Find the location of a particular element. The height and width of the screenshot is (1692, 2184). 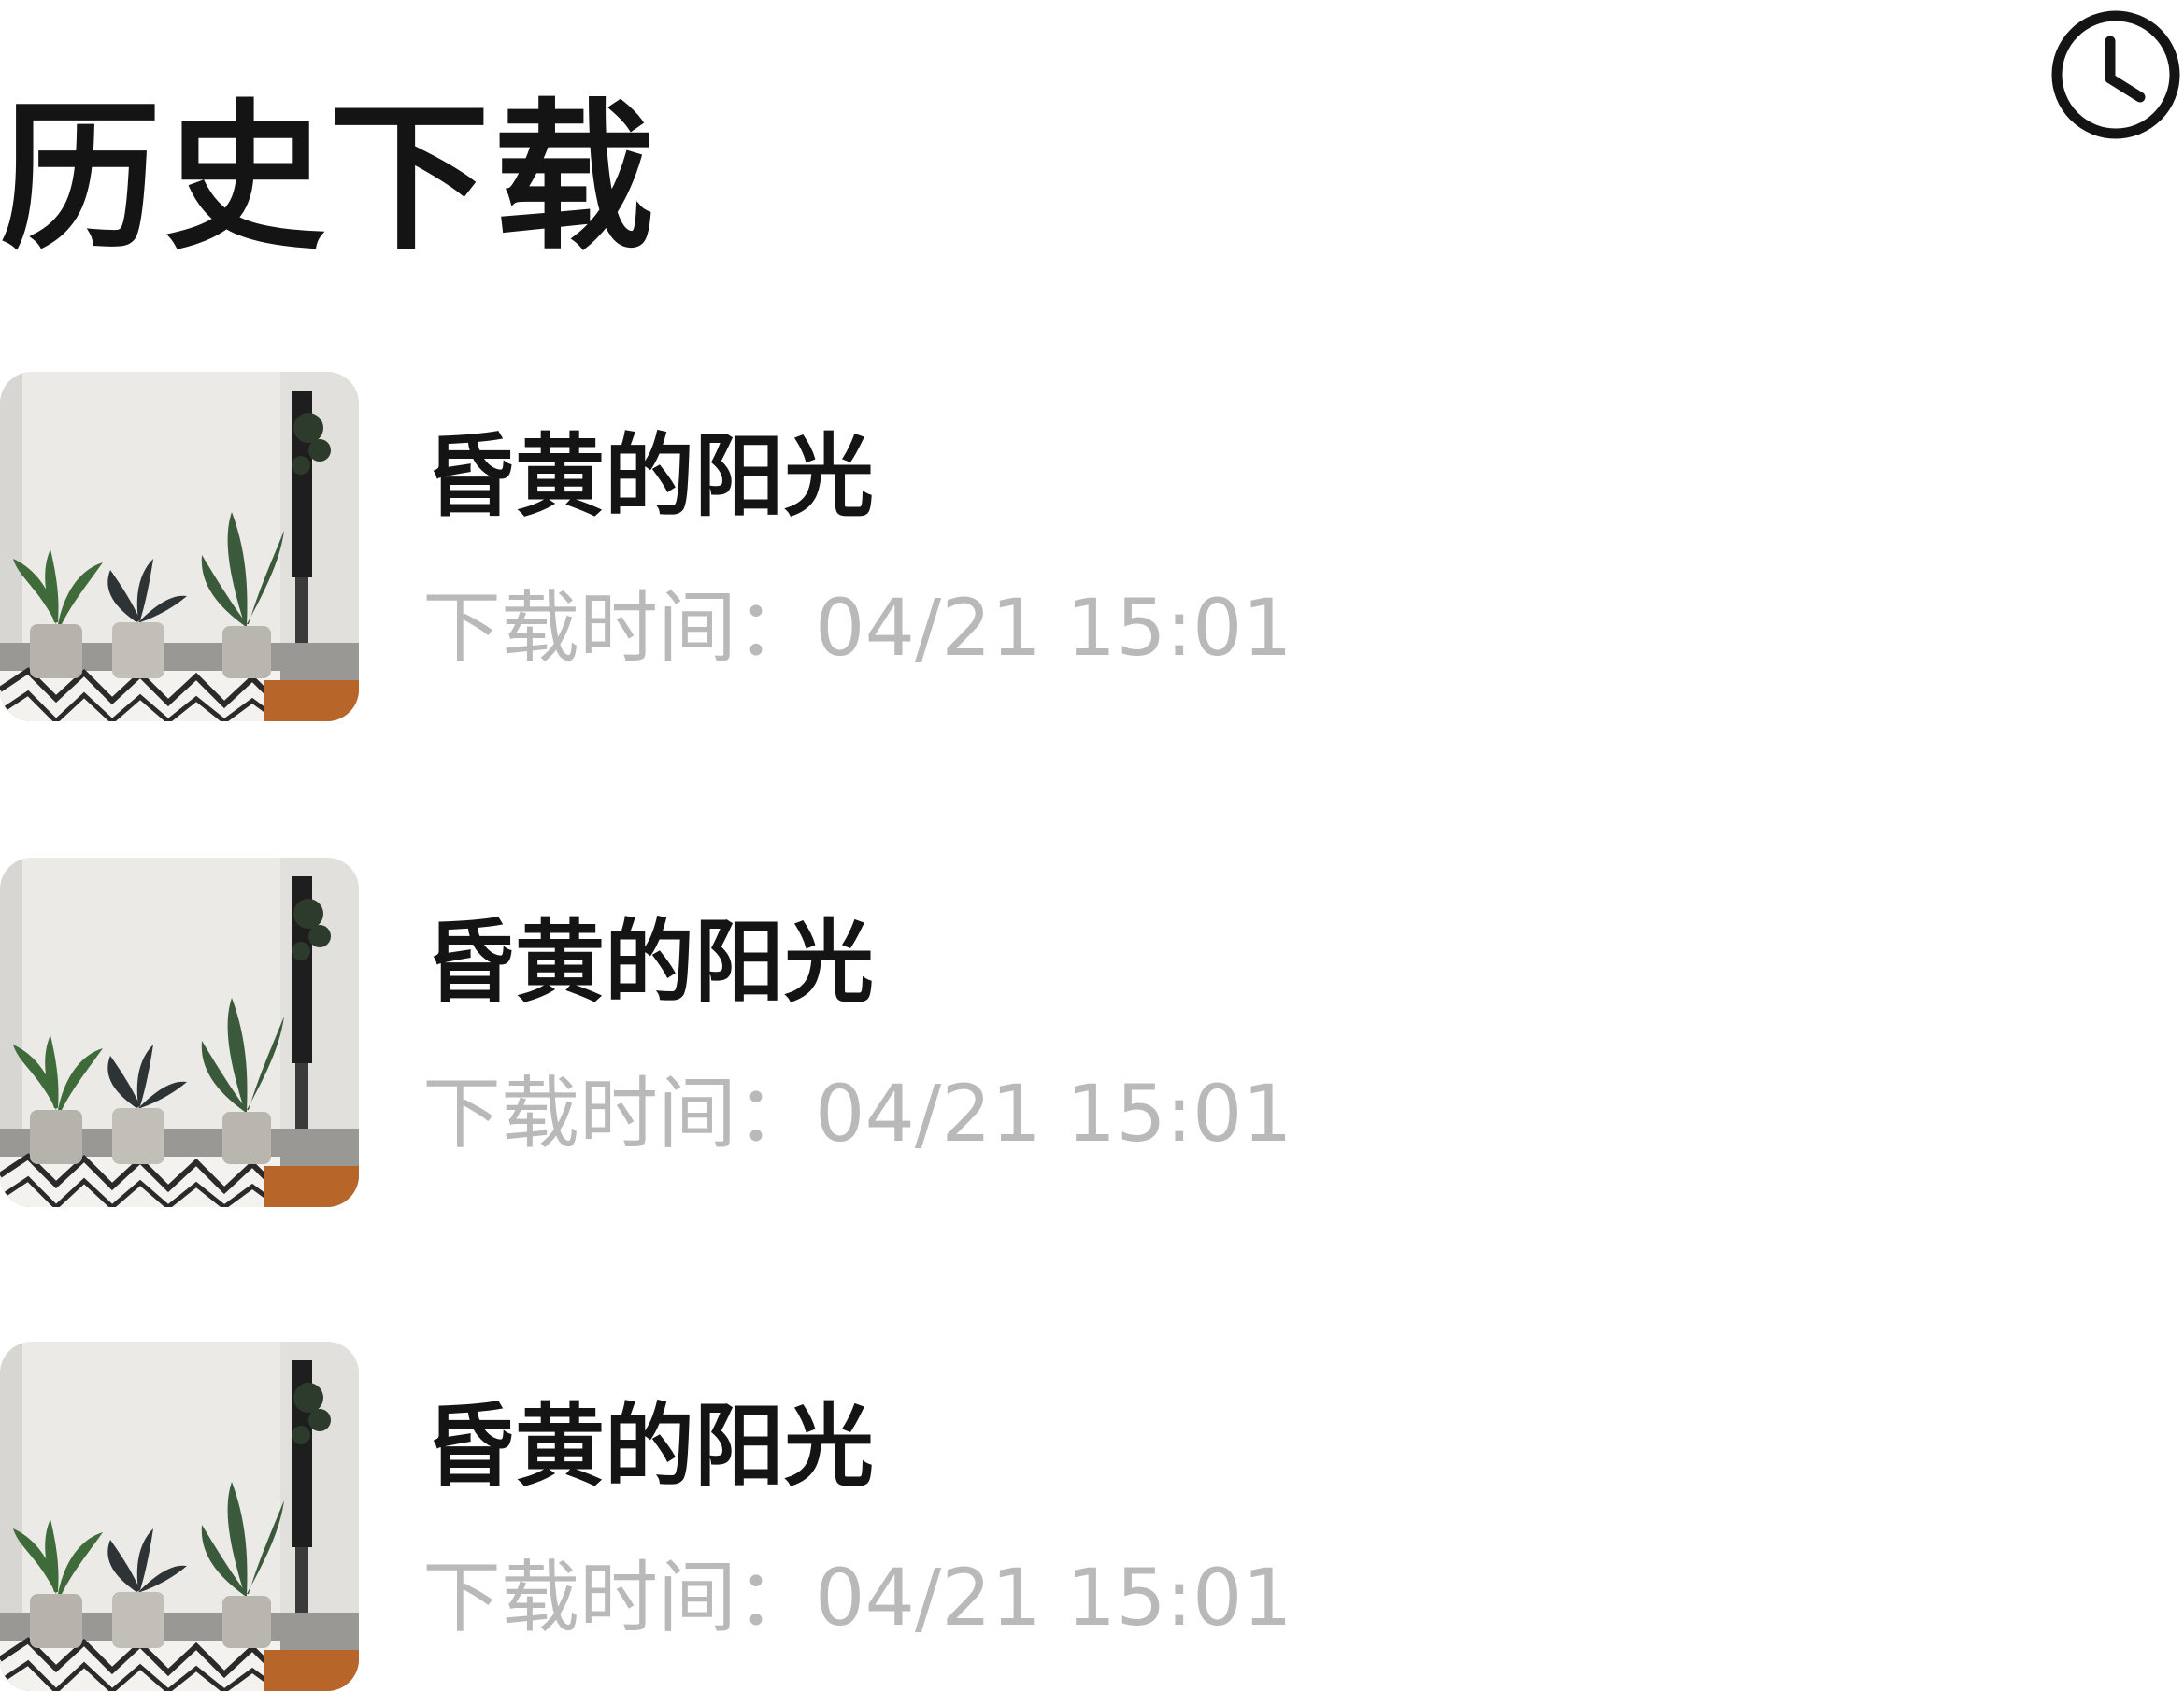

clock-icon is located at coordinates (2115, 74).